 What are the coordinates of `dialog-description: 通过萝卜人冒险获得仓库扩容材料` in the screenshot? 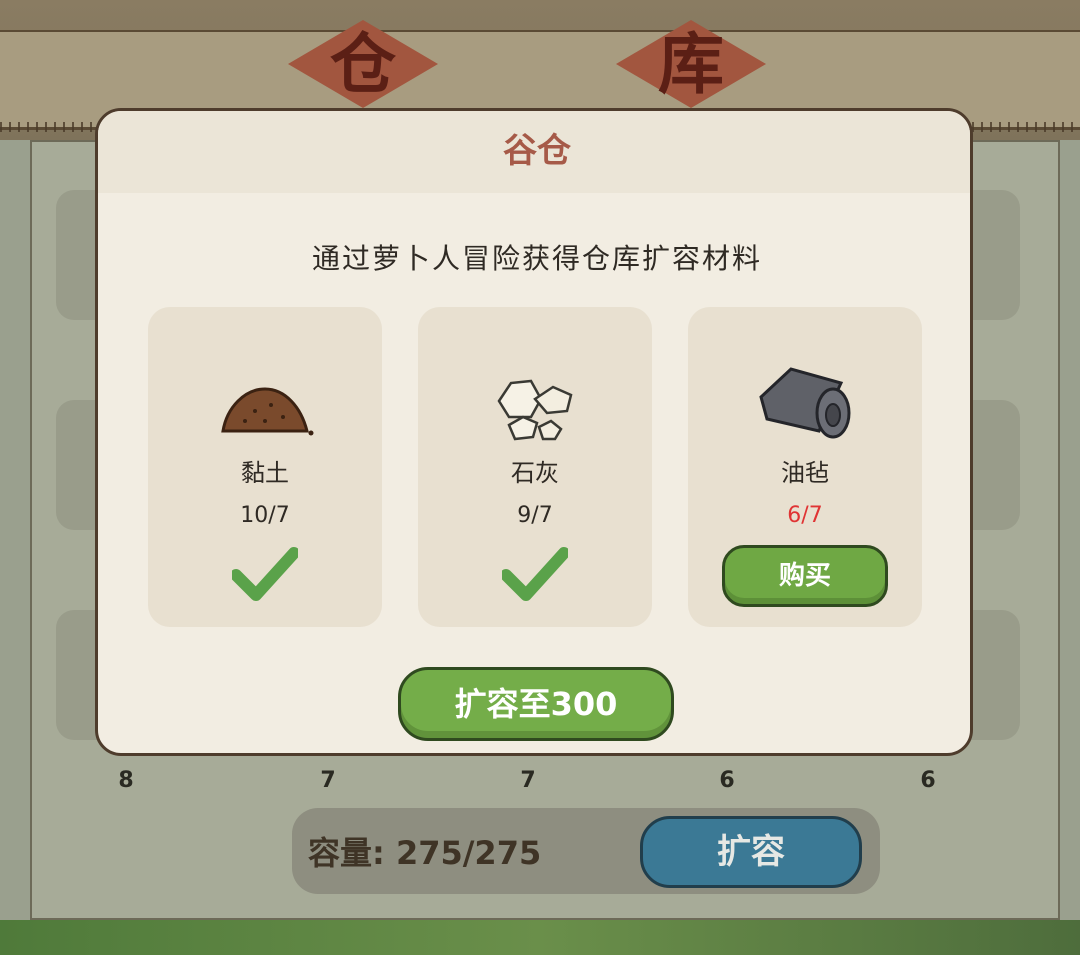 It's located at (536, 258).